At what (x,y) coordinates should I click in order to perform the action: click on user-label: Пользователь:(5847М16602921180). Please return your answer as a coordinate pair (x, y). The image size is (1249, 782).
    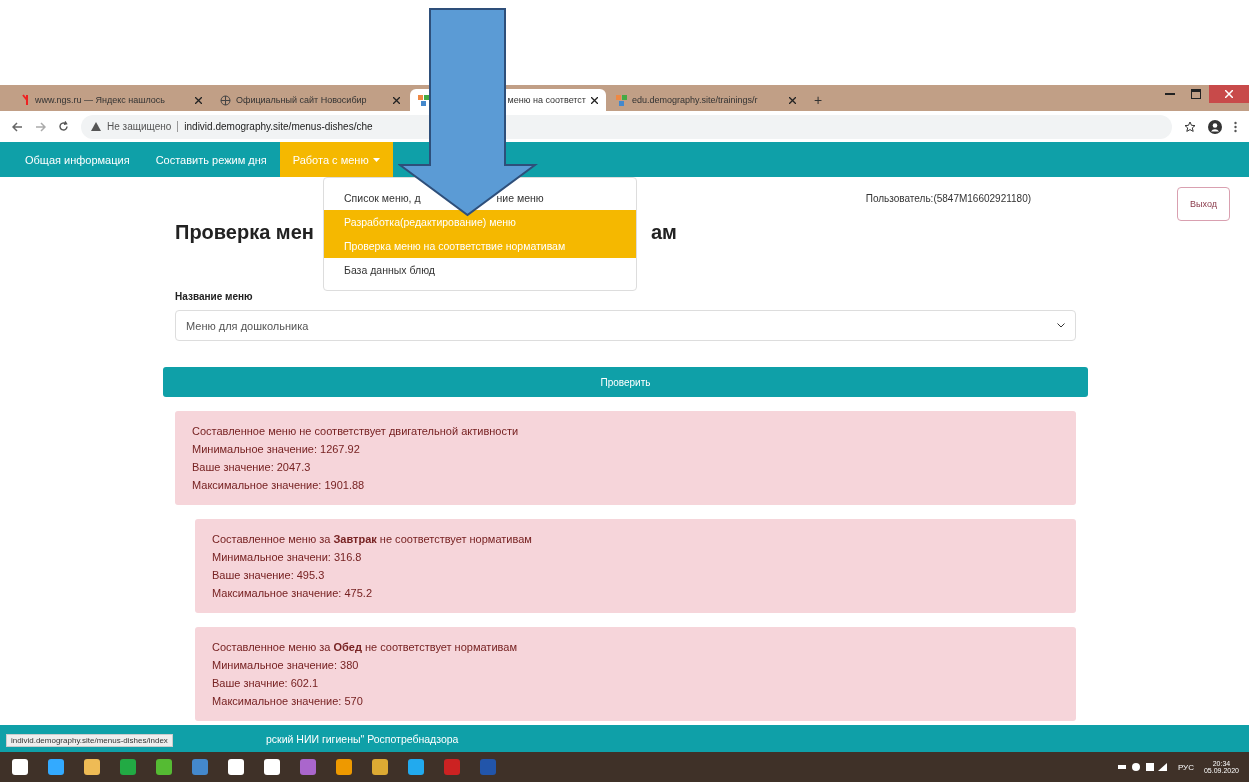
    Looking at the image, I should click on (948, 198).